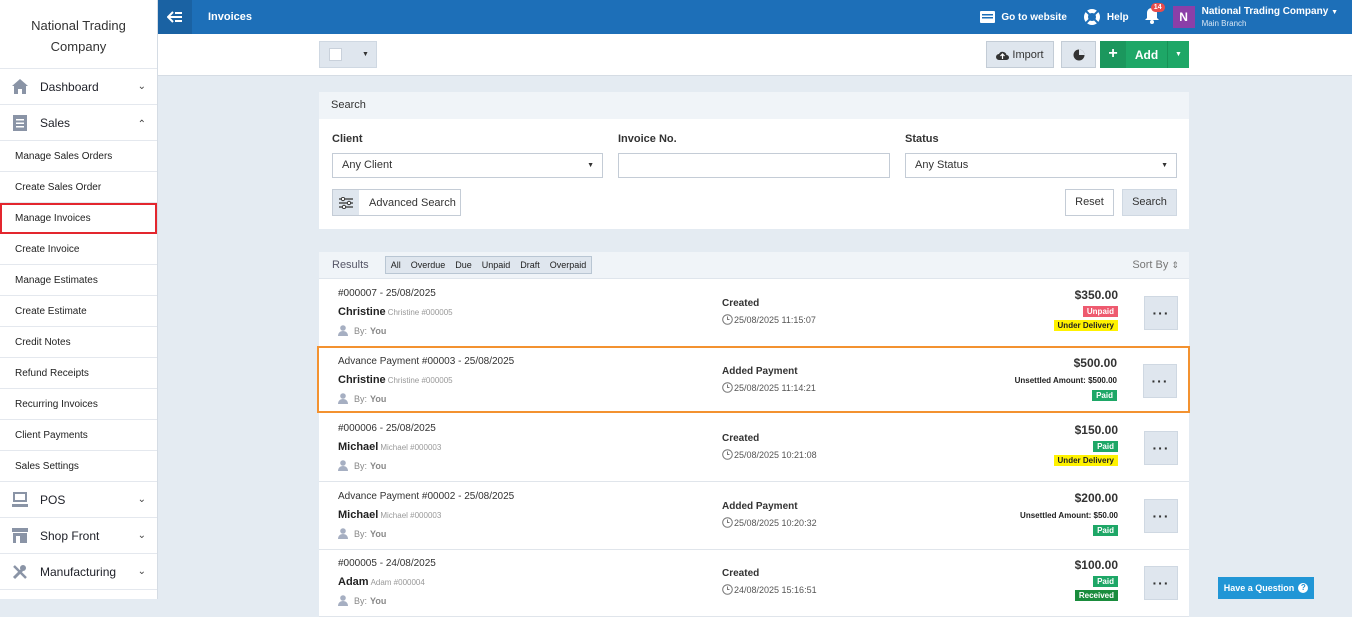 Image resolution: width=1352 pixels, height=617 pixels. What do you see at coordinates (78, 572) in the screenshot?
I see `sidebar-item-manufacturing: Manufacturing ⌄` at bounding box center [78, 572].